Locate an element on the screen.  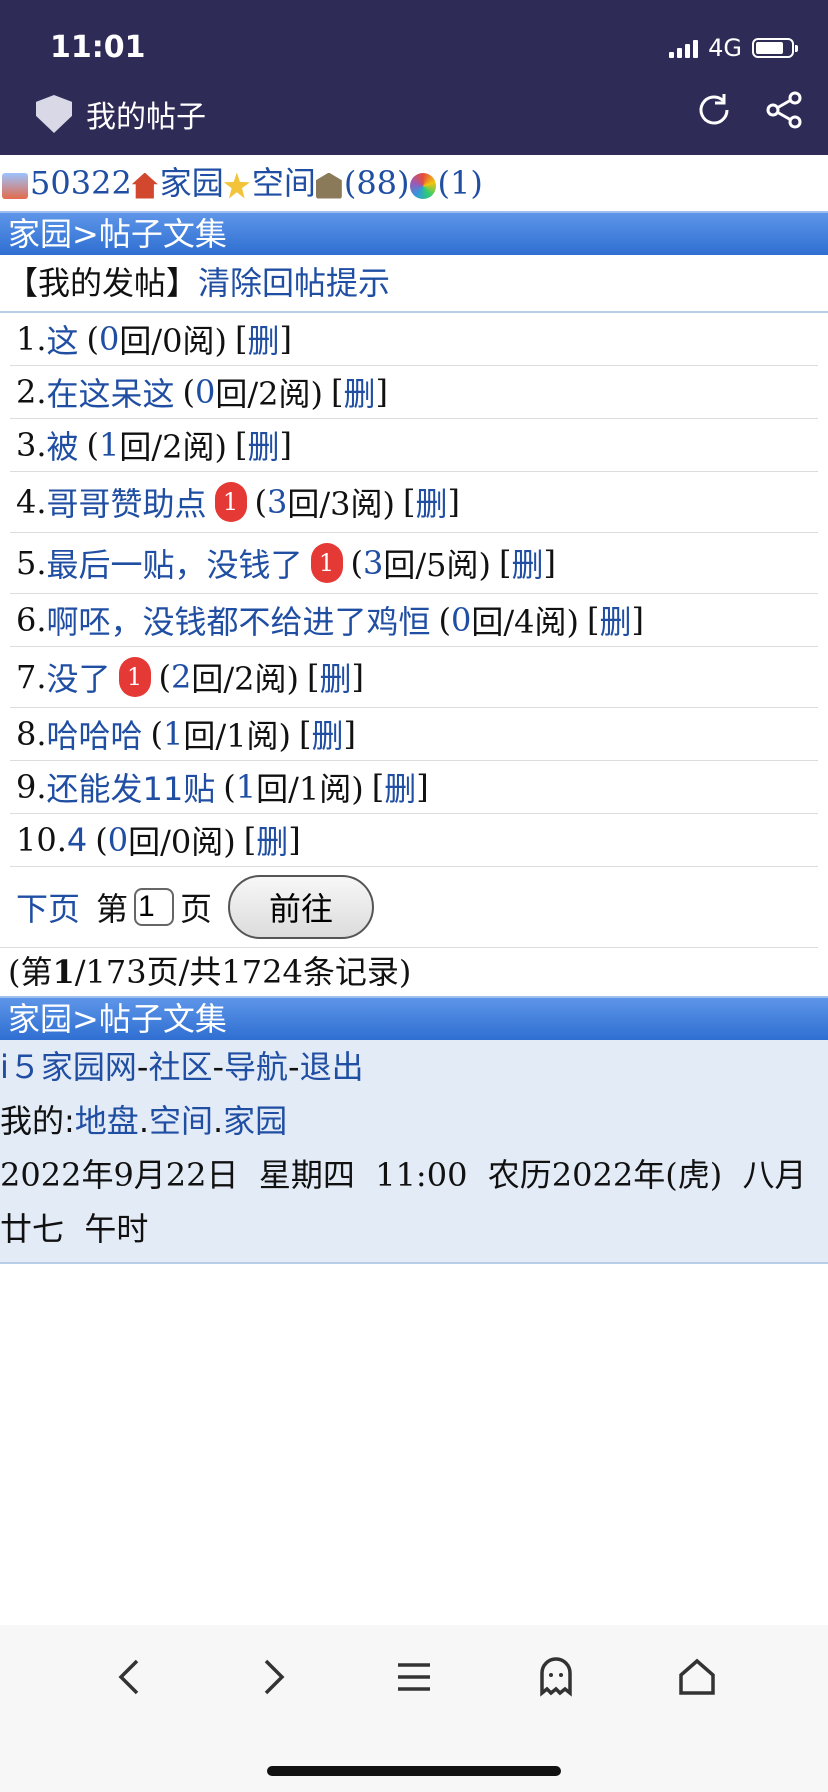
home-icon is located at coordinates (697, 1677).